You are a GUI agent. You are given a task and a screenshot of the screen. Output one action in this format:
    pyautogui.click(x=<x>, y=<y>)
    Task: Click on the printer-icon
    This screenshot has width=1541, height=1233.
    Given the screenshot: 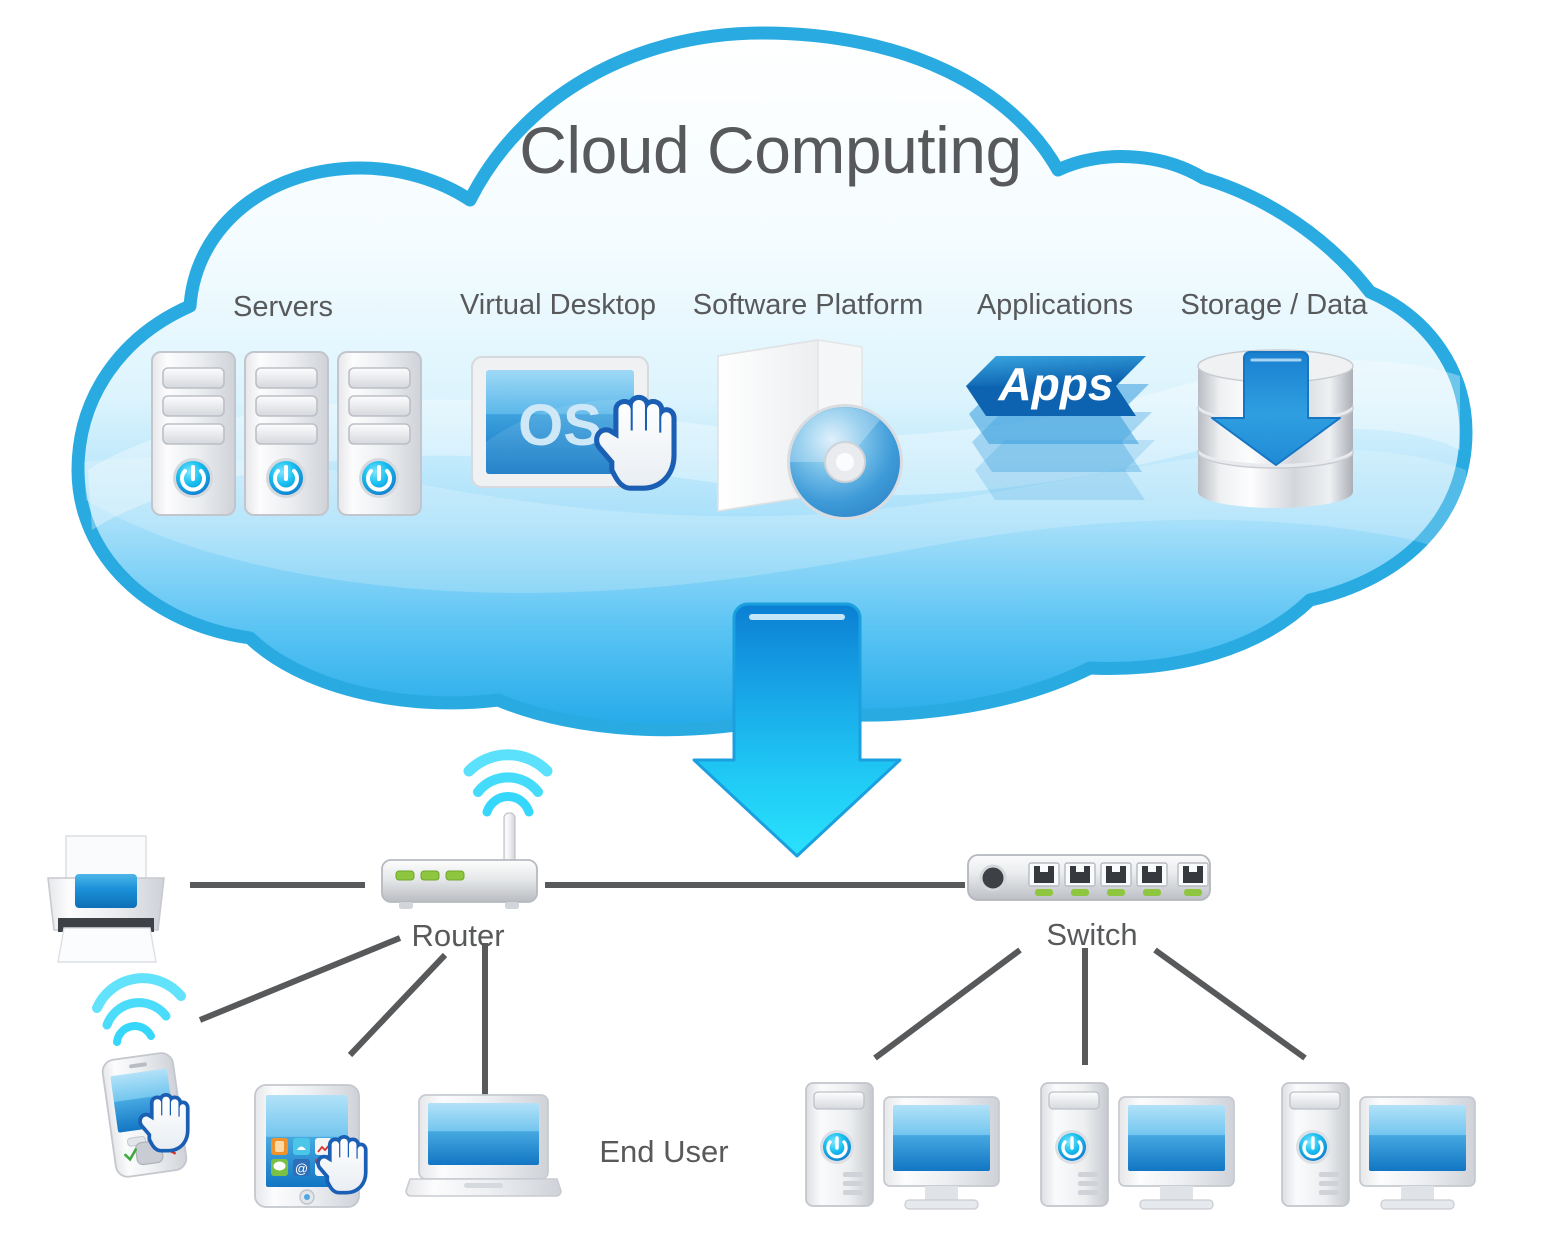 What is the action you would take?
    pyautogui.click(x=106, y=899)
    